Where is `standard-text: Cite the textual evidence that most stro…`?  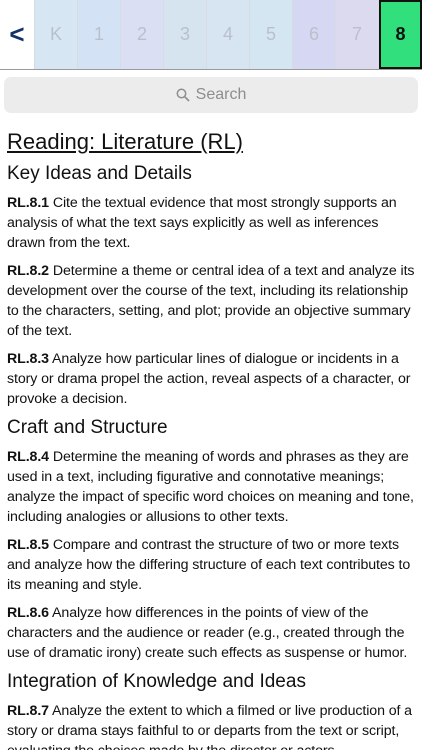
standard-text: Cite the textual evidence that most stro… is located at coordinates (202, 223).